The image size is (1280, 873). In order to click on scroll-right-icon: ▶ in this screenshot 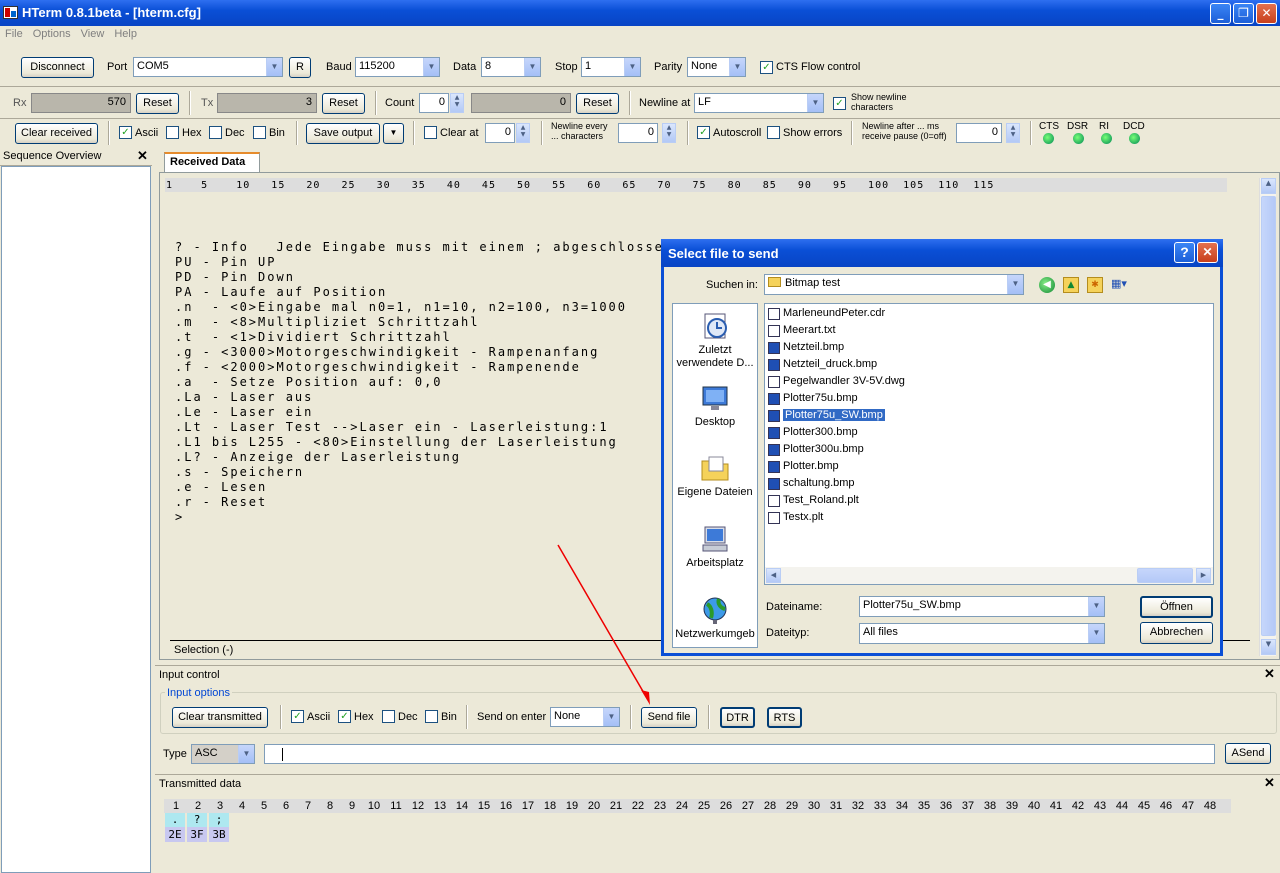, I will do `click(1203, 575)`.